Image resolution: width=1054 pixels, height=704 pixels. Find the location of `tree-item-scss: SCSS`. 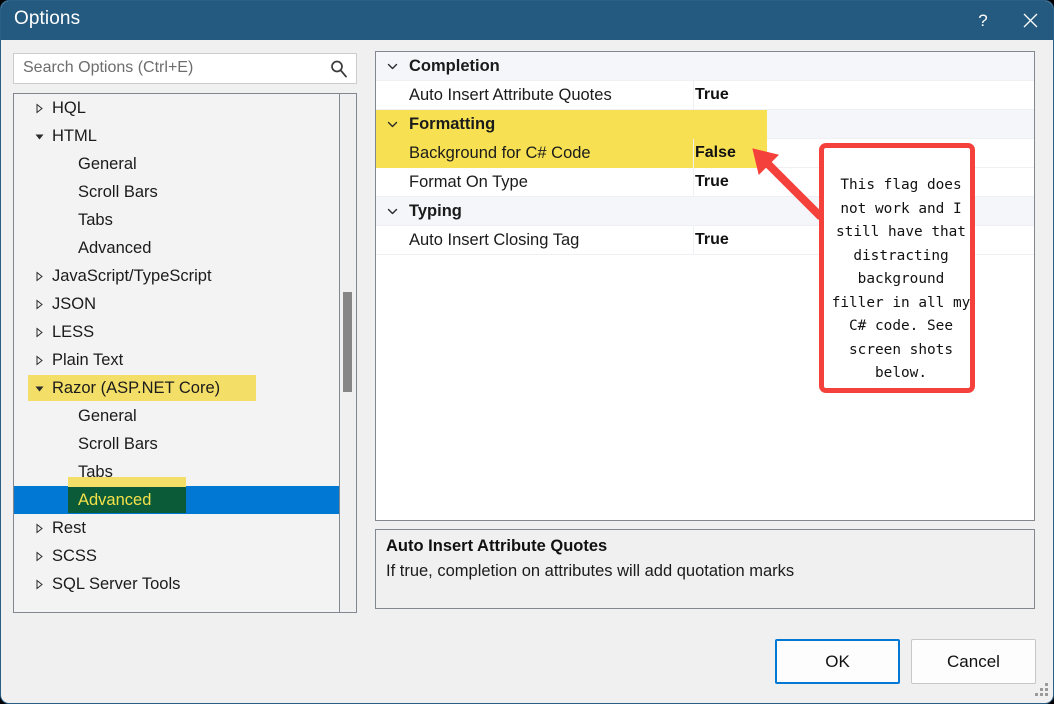

tree-item-scss: SCSS is located at coordinates (185, 556).